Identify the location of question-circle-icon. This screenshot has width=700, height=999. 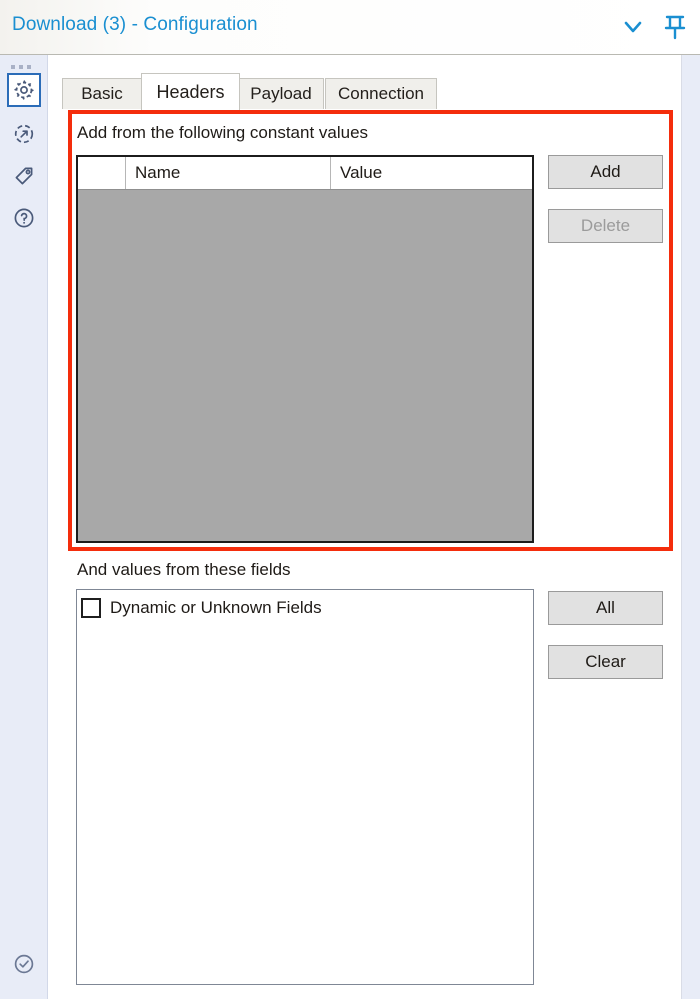
(24, 218).